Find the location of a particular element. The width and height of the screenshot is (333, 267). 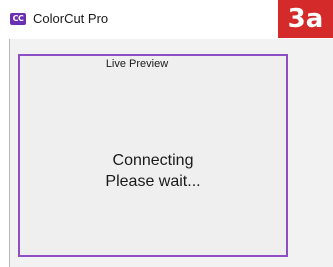

preview-label: Live Preview is located at coordinates (137, 64).